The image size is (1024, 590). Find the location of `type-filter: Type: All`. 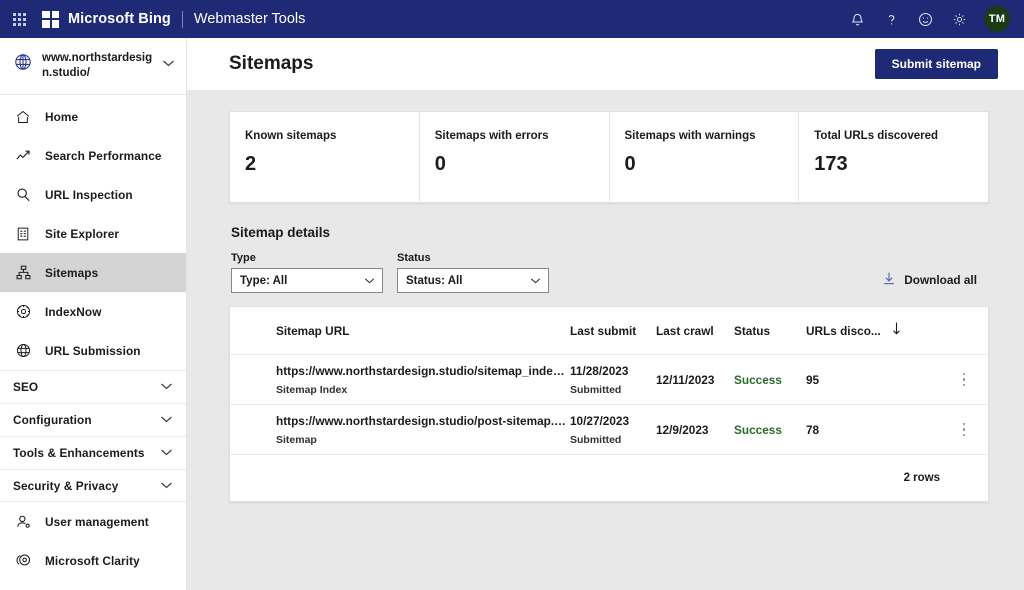

type-filter: Type: All is located at coordinates (307, 280).